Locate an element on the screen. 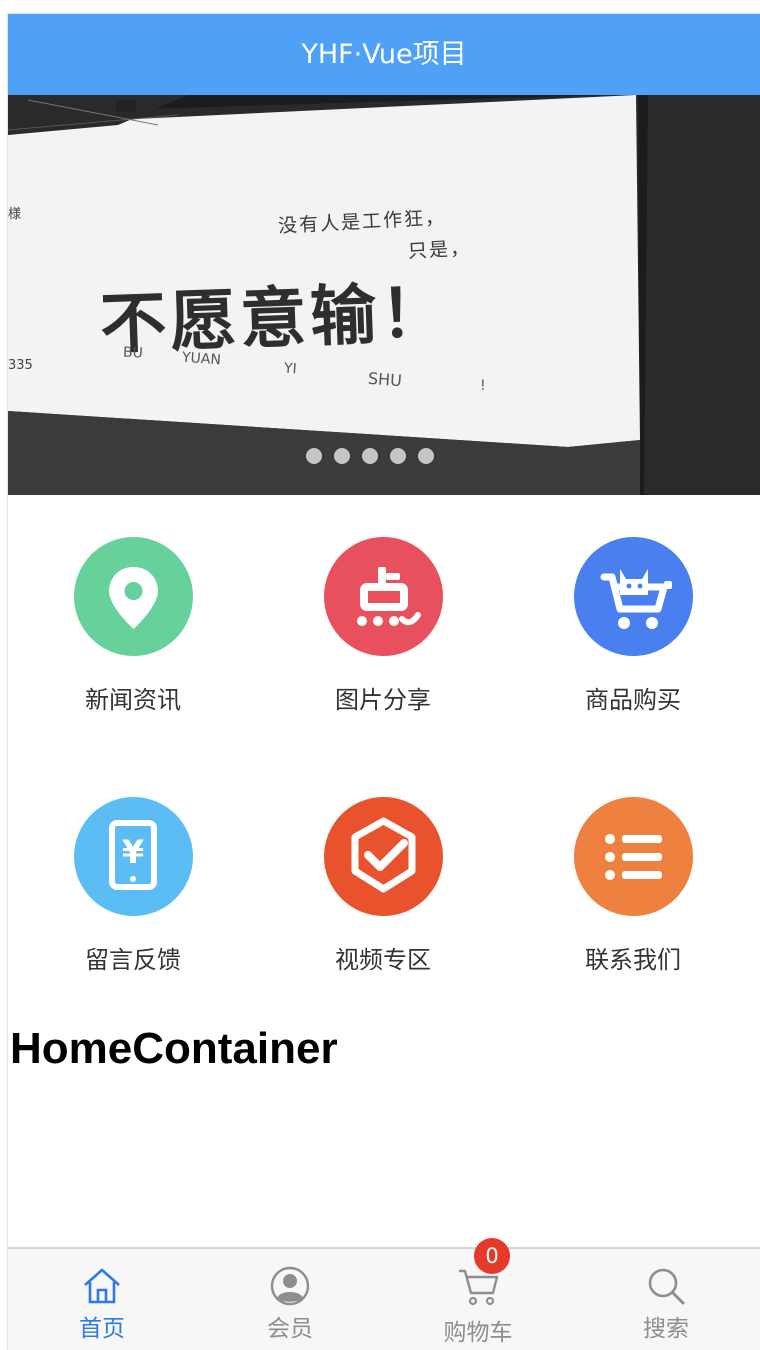  grid-item-videos: 视频专区 is located at coordinates (383, 864).